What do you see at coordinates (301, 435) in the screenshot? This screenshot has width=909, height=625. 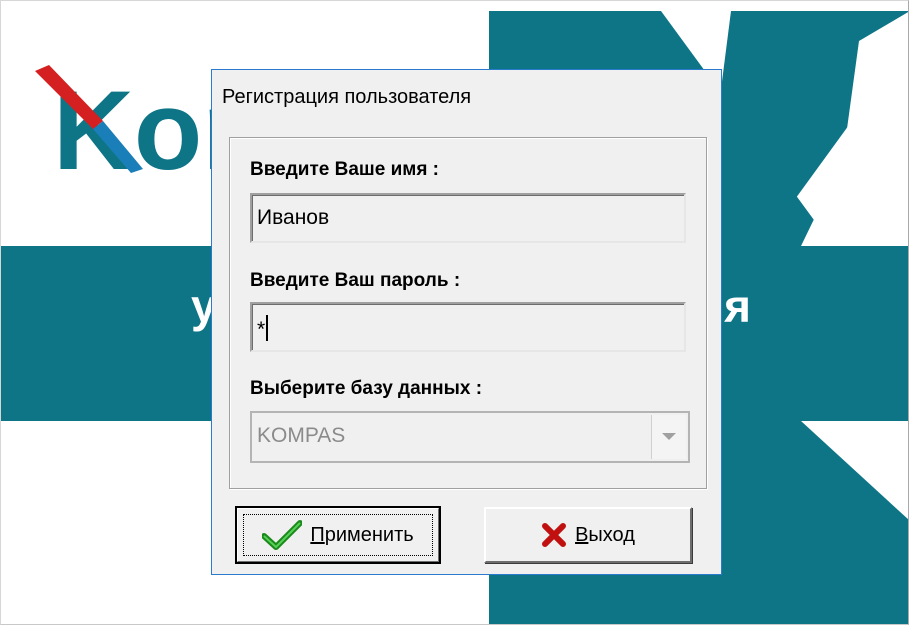 I see `database-select-value: KOMPAS` at bounding box center [301, 435].